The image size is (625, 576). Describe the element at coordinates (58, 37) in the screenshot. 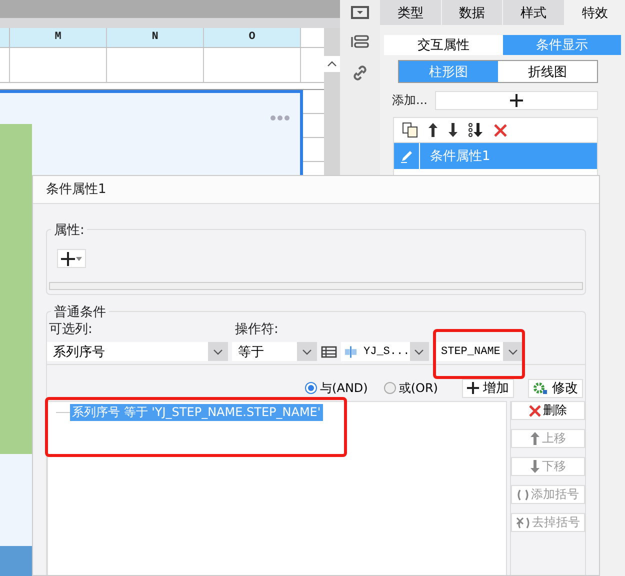

I see `column-header: M` at that location.